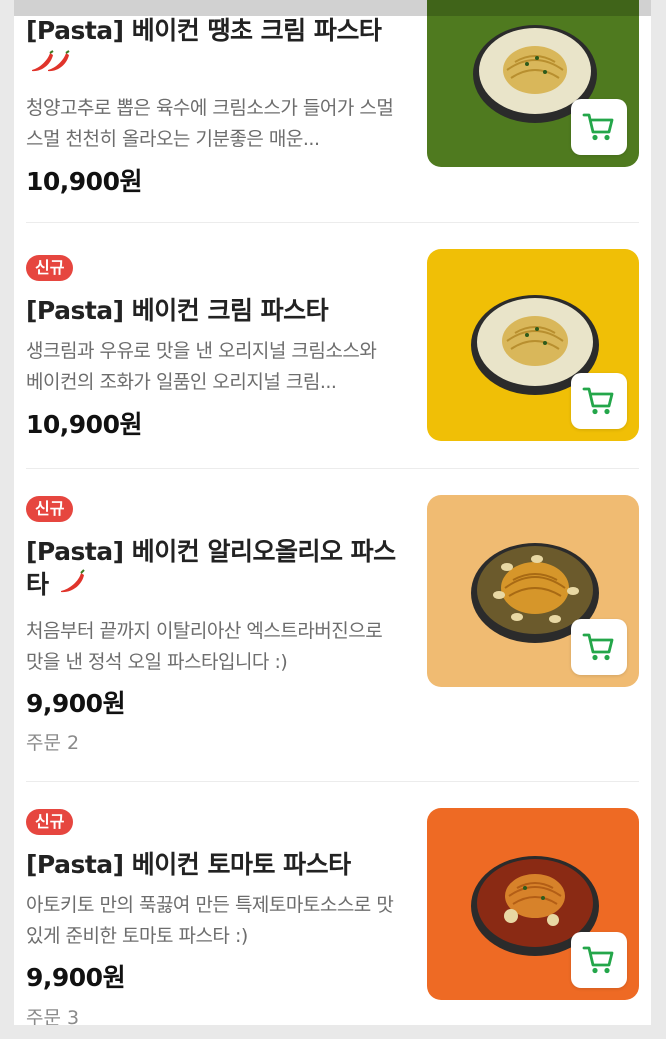 This screenshot has height=1039, width=666. Describe the element at coordinates (332, 8) in the screenshot. I see `scroll-shadow` at that location.